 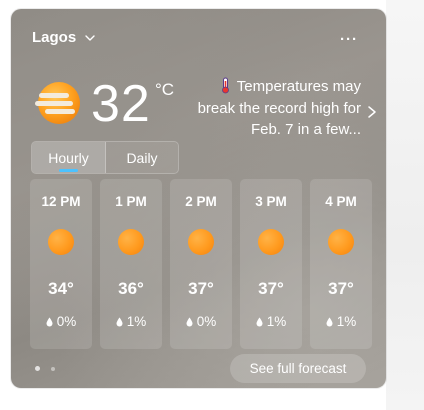 I want to click on hourly-forecast-item: 2 PM 37° 0%, so click(x=201, y=264).